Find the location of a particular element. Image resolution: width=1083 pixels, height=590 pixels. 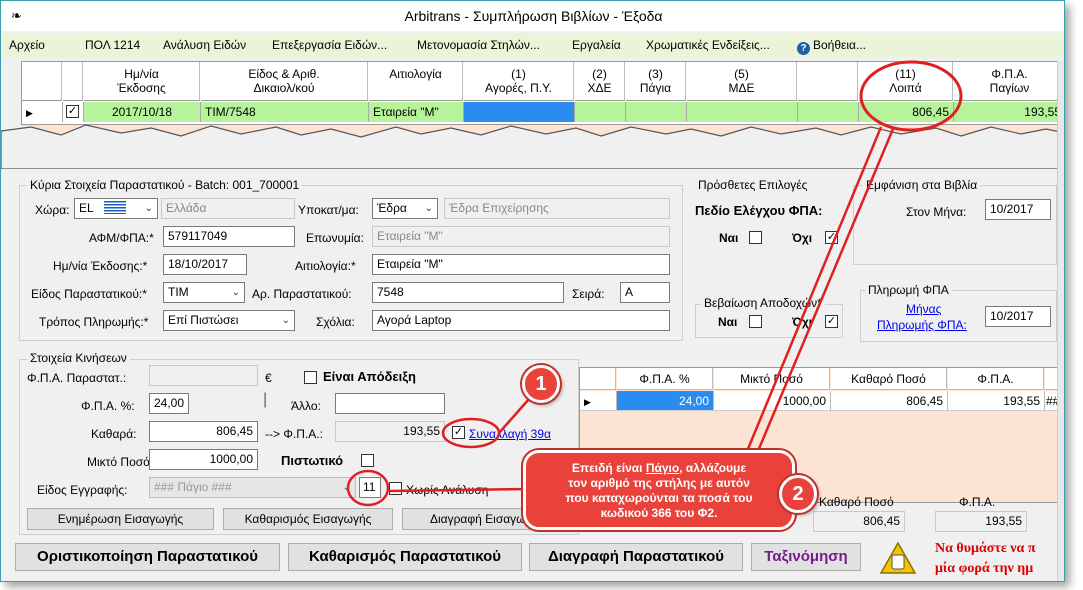

callout-line-1: Επειδή είναι Πάγιο, αλλάζουμε is located at coordinates (659, 468).